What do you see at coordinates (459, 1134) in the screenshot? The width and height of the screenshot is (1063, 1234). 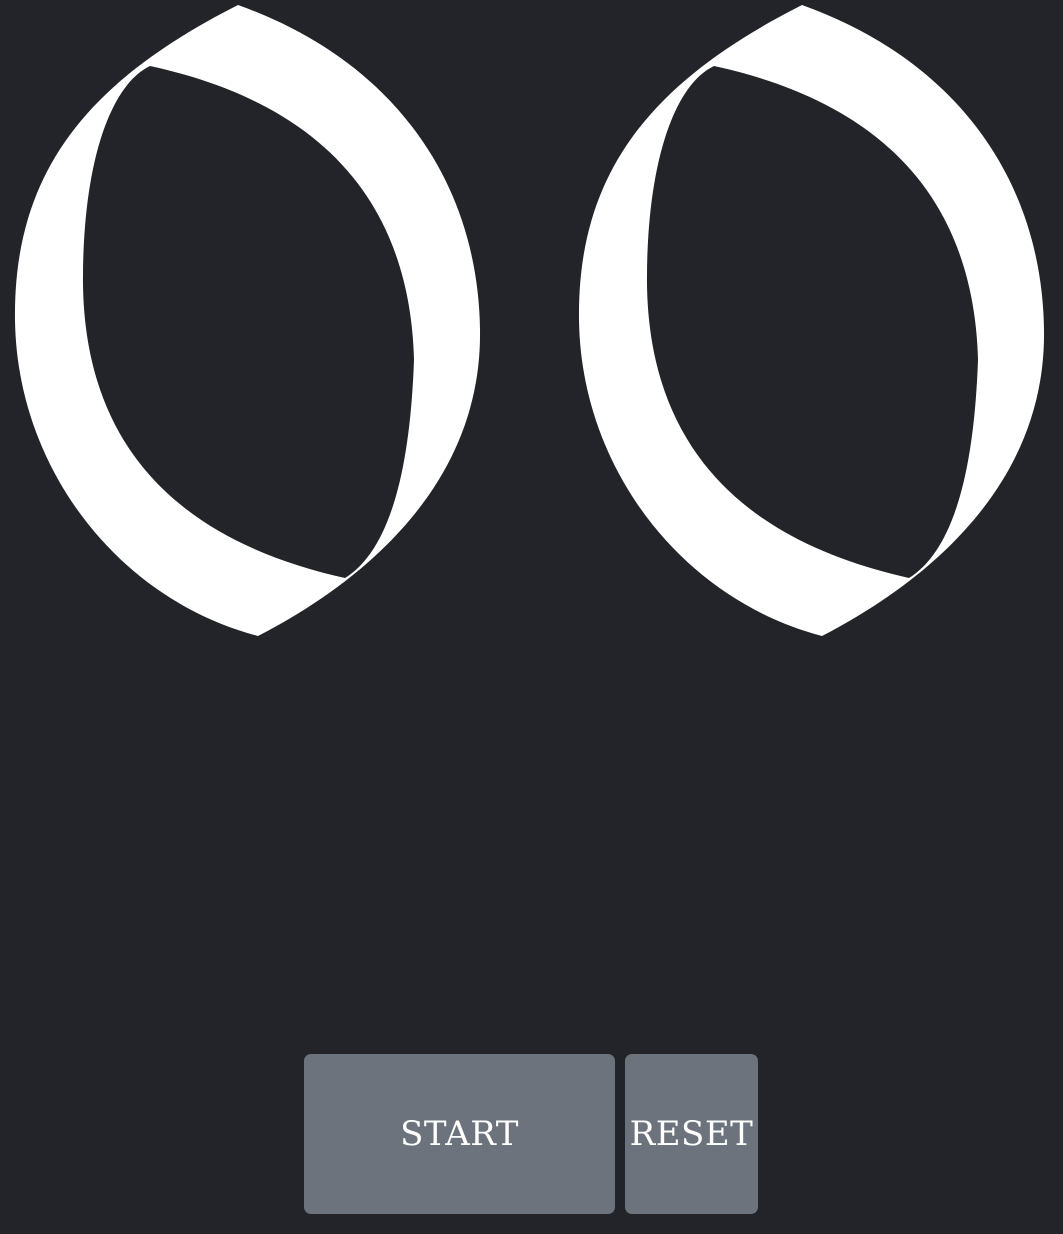 I see `start-button: START` at bounding box center [459, 1134].